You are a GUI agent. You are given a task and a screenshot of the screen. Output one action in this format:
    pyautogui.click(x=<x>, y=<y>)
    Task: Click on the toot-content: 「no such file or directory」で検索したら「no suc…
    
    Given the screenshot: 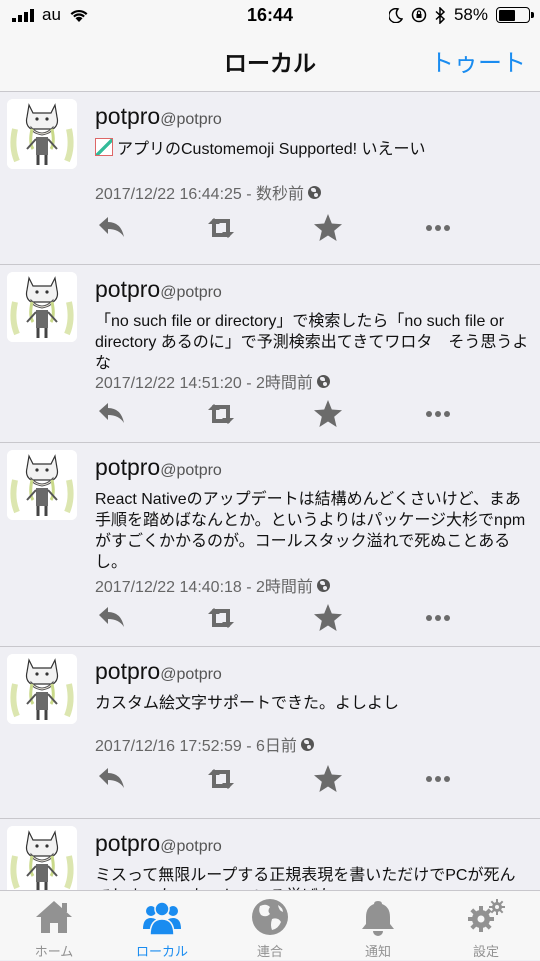 What is the action you would take?
    pyautogui.click(x=312, y=342)
    